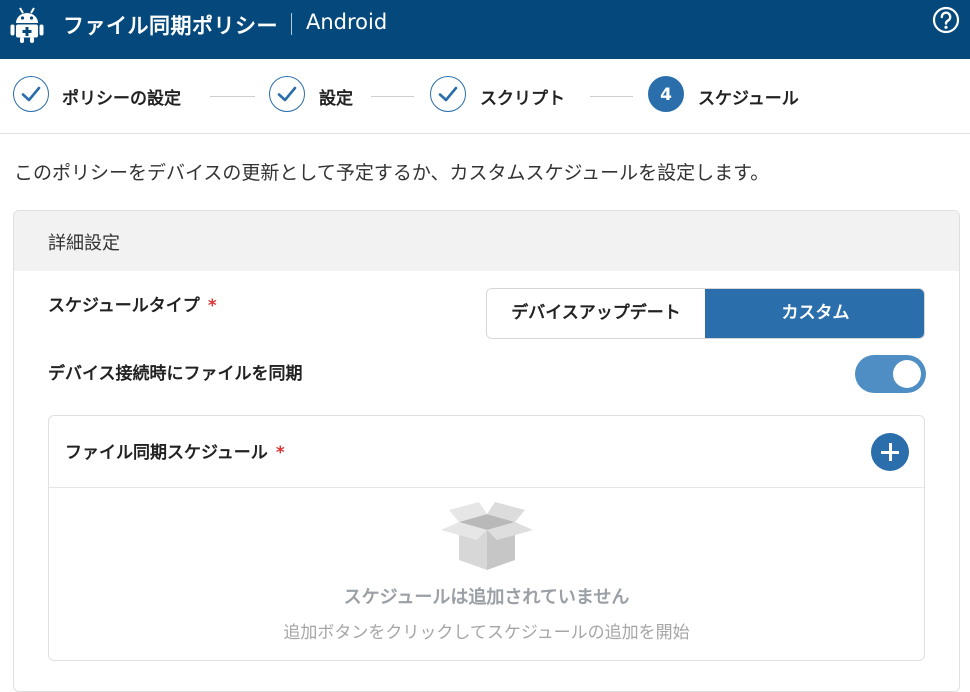 Image resolution: width=970 pixels, height=692 pixels. What do you see at coordinates (287, 94) in the screenshot?
I see `step-2-check-icon` at bounding box center [287, 94].